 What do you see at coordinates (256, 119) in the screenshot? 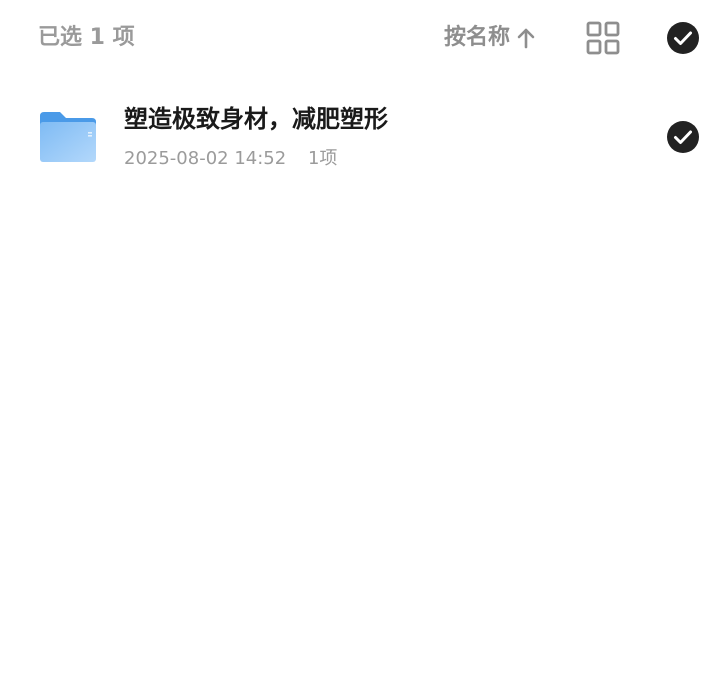
I see `file-name: 塑造极致身材，减肥塑形` at bounding box center [256, 119].